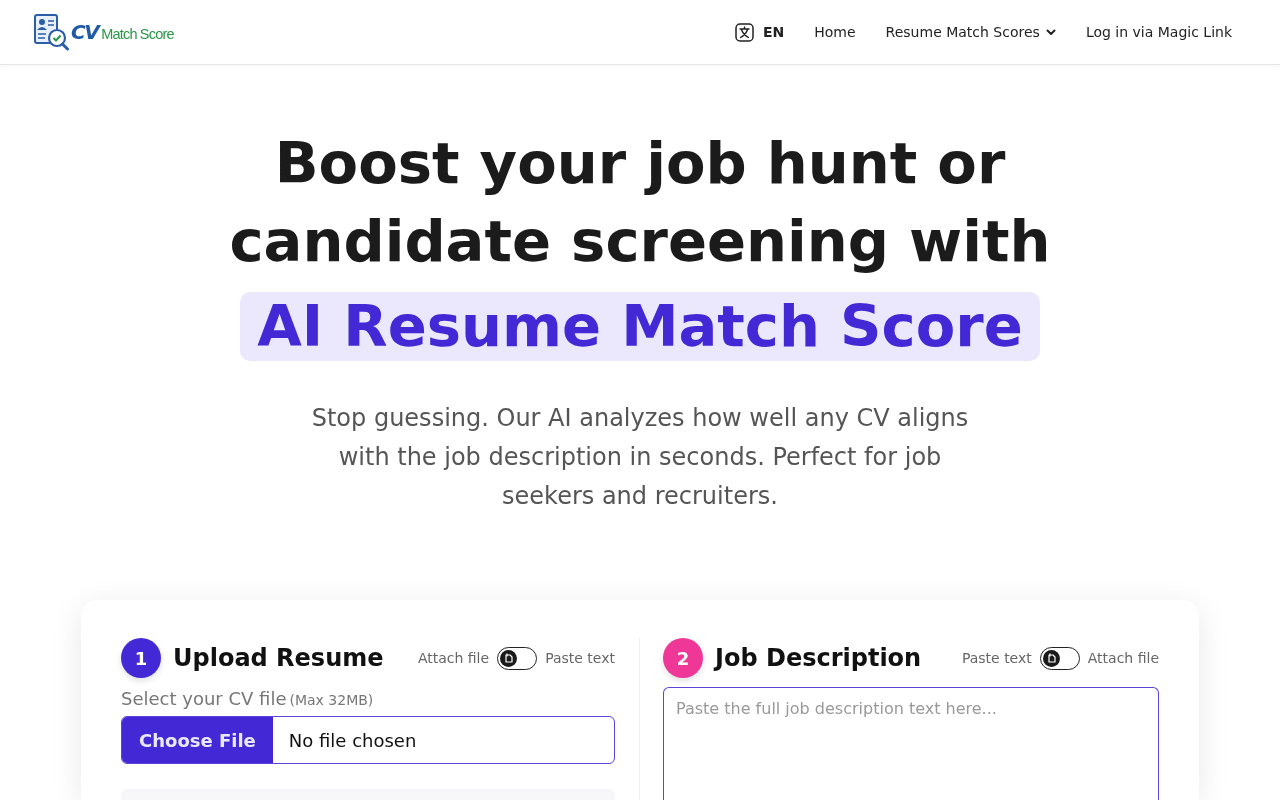 This screenshot has height=800, width=1280. I want to click on translate-icon, so click(744, 32).